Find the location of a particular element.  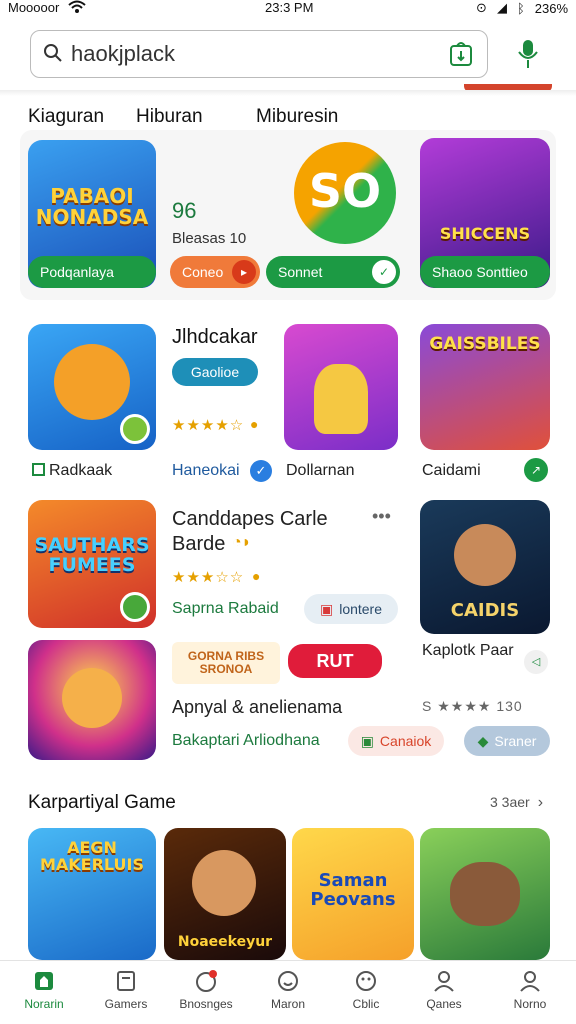

play-store-icon is located at coordinates (461, 54).